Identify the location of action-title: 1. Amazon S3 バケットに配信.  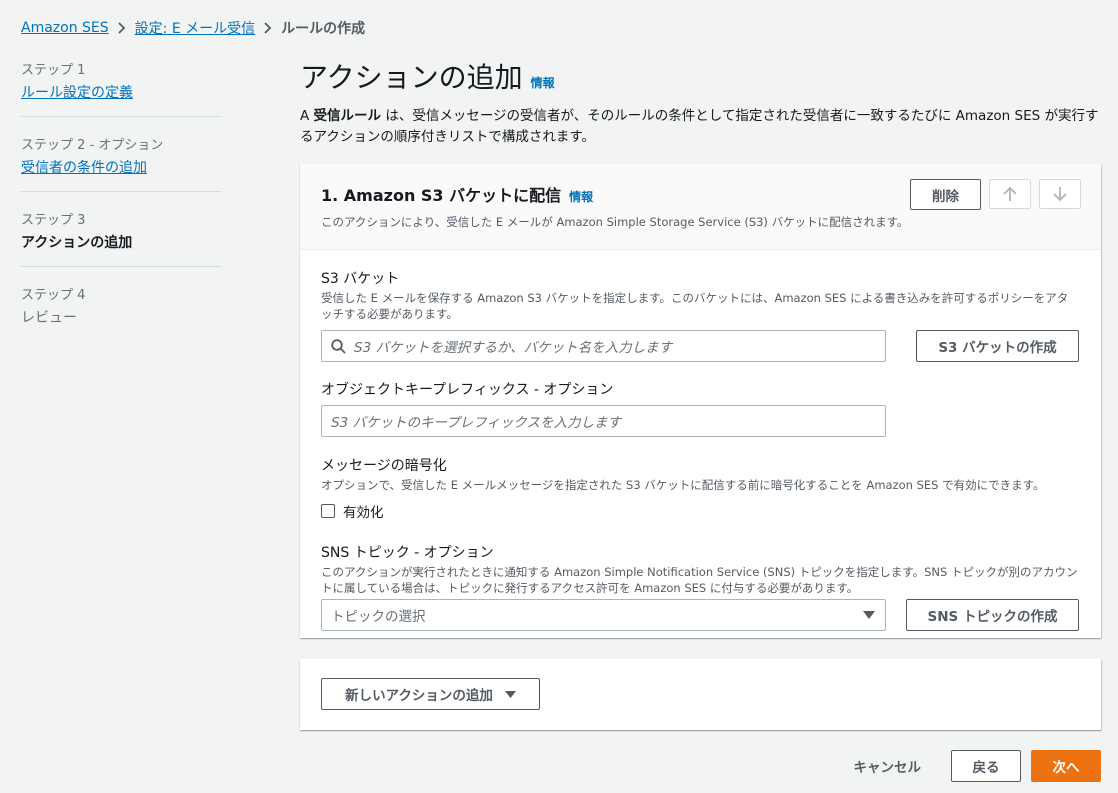
(441, 195).